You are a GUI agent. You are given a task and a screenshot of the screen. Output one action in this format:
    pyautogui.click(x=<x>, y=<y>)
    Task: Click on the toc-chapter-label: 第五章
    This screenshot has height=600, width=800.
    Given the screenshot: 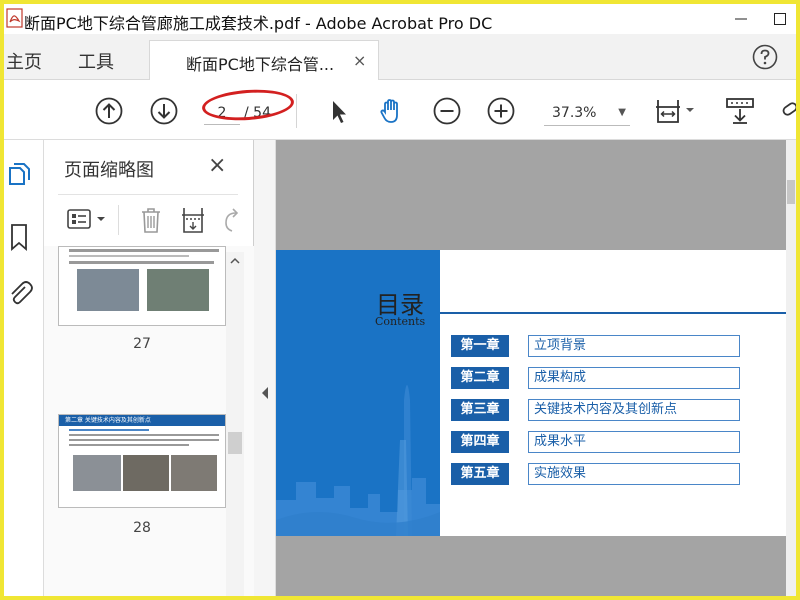 What is the action you would take?
    pyautogui.click(x=480, y=474)
    